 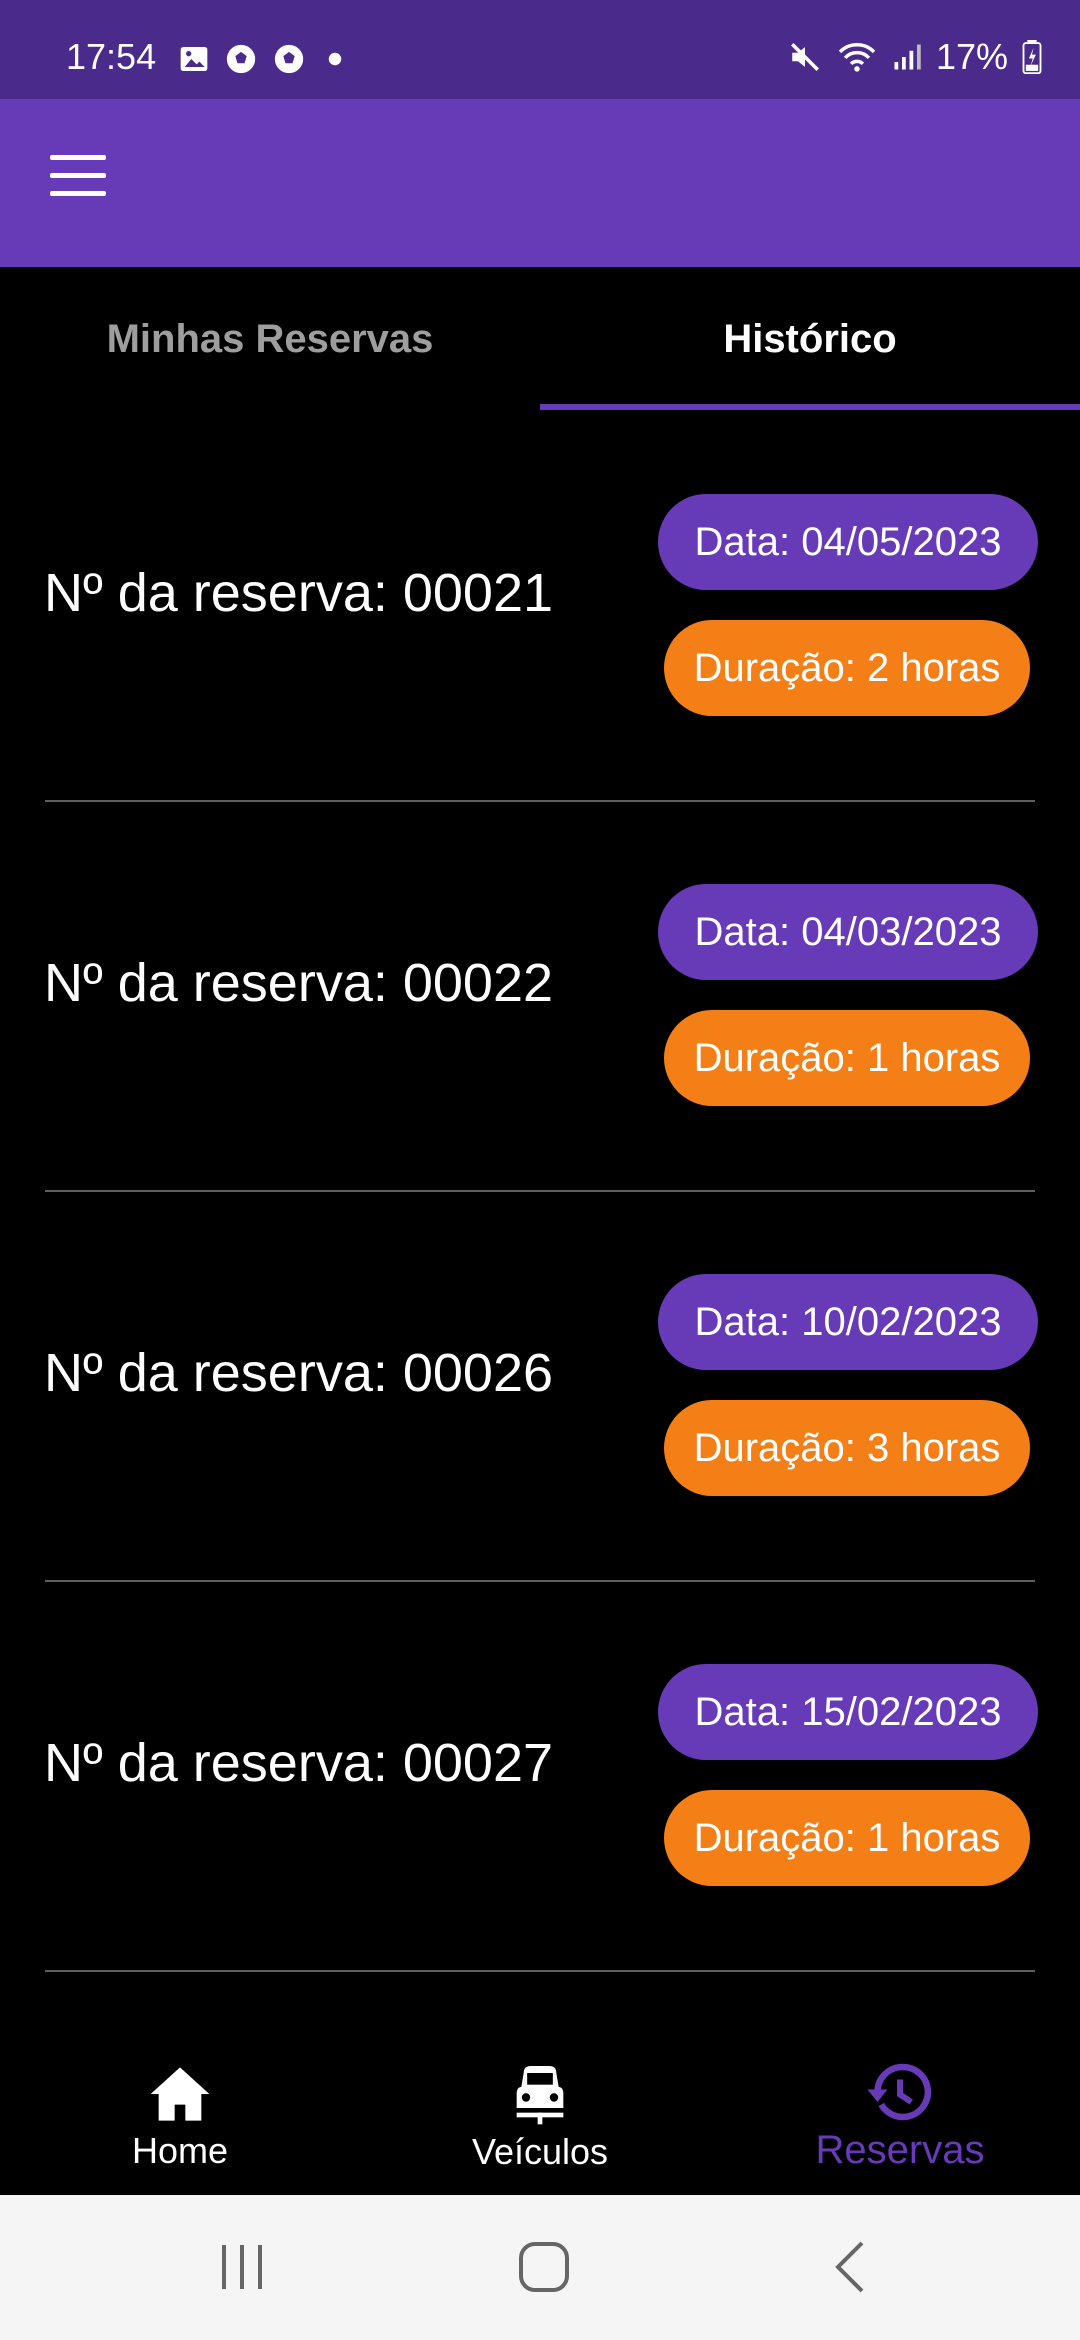 I want to click on reservation-number: Nº da reserva: 00026, so click(x=299, y=1373).